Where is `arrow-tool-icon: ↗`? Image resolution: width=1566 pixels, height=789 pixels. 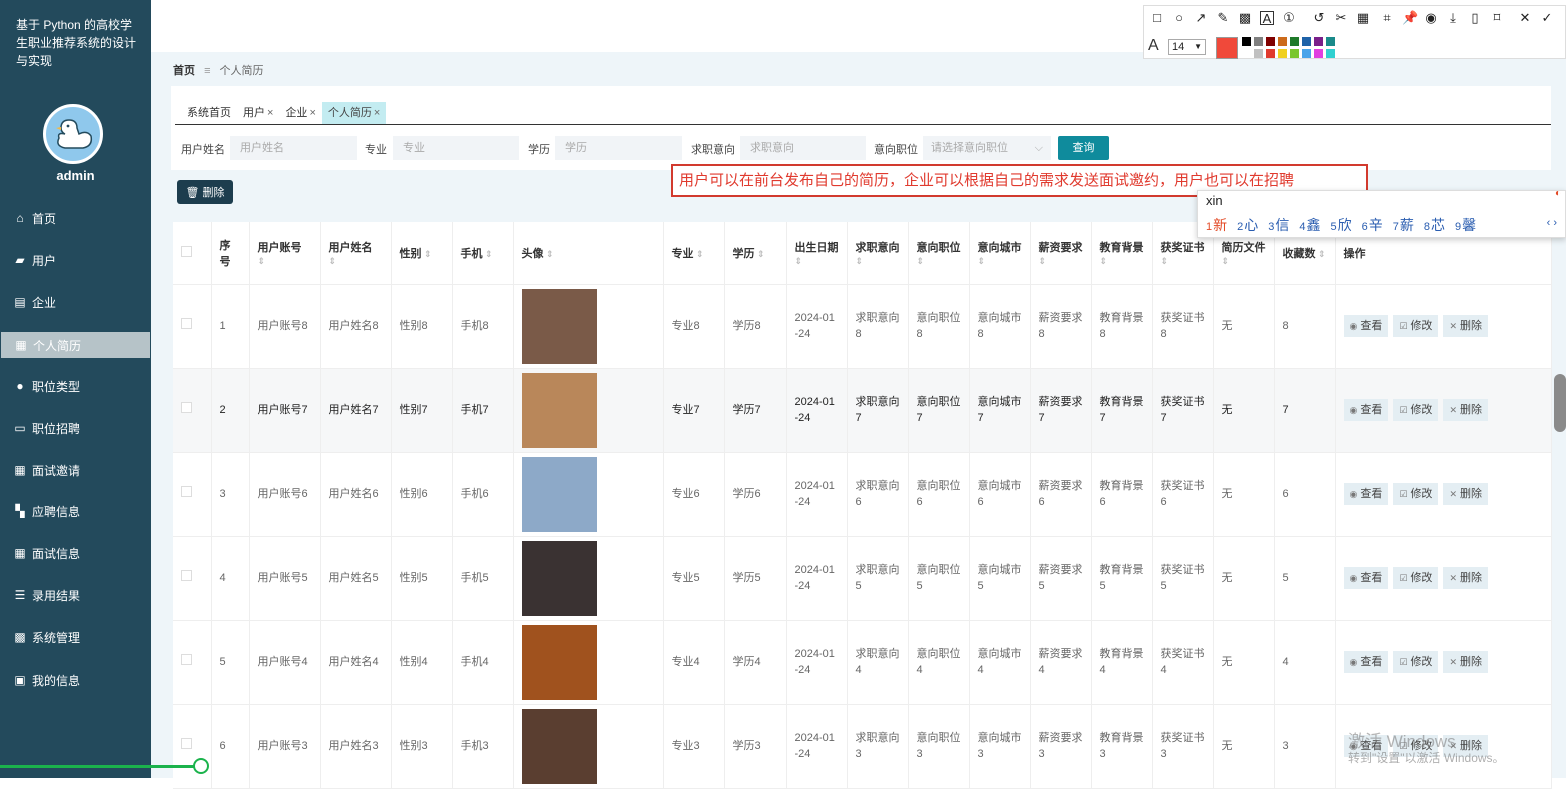 arrow-tool-icon: ↗ is located at coordinates (1201, 18).